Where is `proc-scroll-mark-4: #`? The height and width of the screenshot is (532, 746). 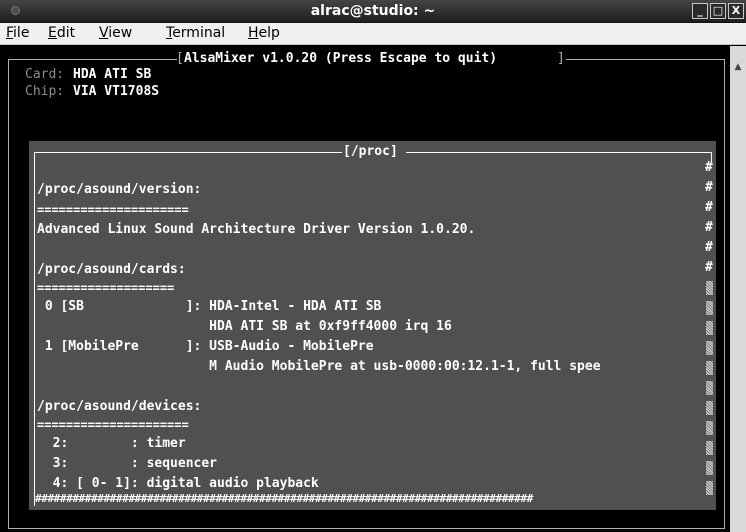
proc-scroll-mark-4: # is located at coordinates (709, 227).